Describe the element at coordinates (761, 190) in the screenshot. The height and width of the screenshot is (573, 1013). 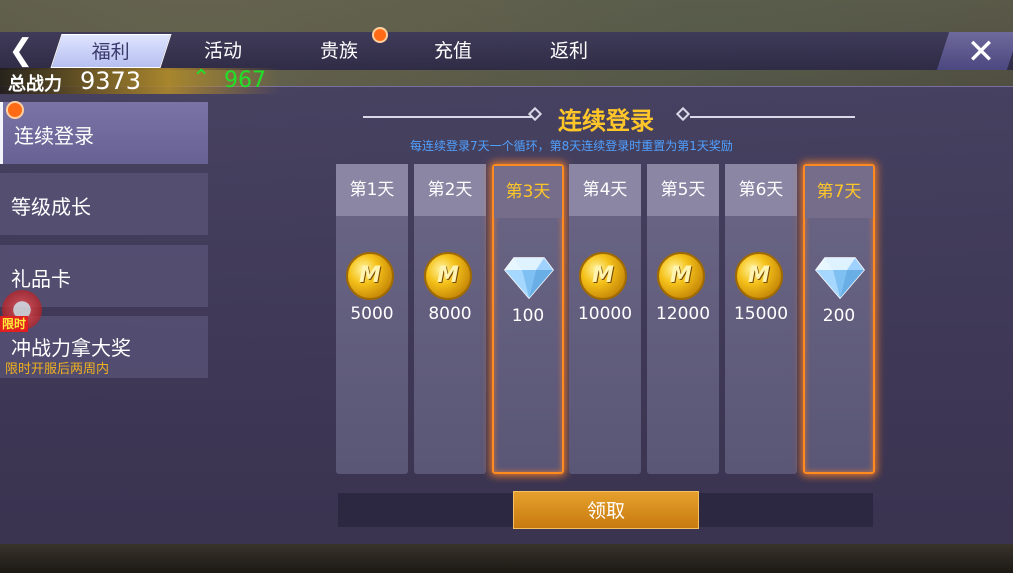
I see `day-label: 第6天` at that location.